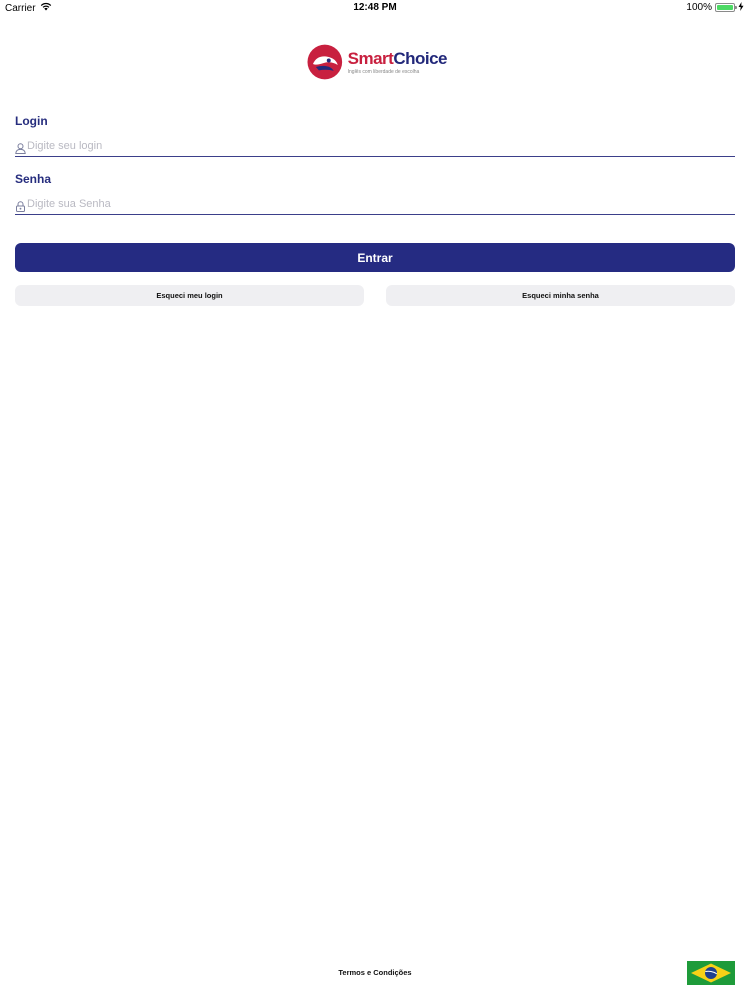  What do you see at coordinates (383, 71) in the screenshot?
I see `logo-tagline: Inglês com liberdade de escolha` at bounding box center [383, 71].